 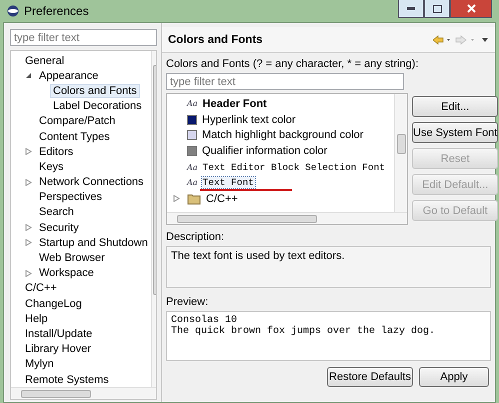 I want to click on tree-item: Library Hover, so click(x=58, y=349).